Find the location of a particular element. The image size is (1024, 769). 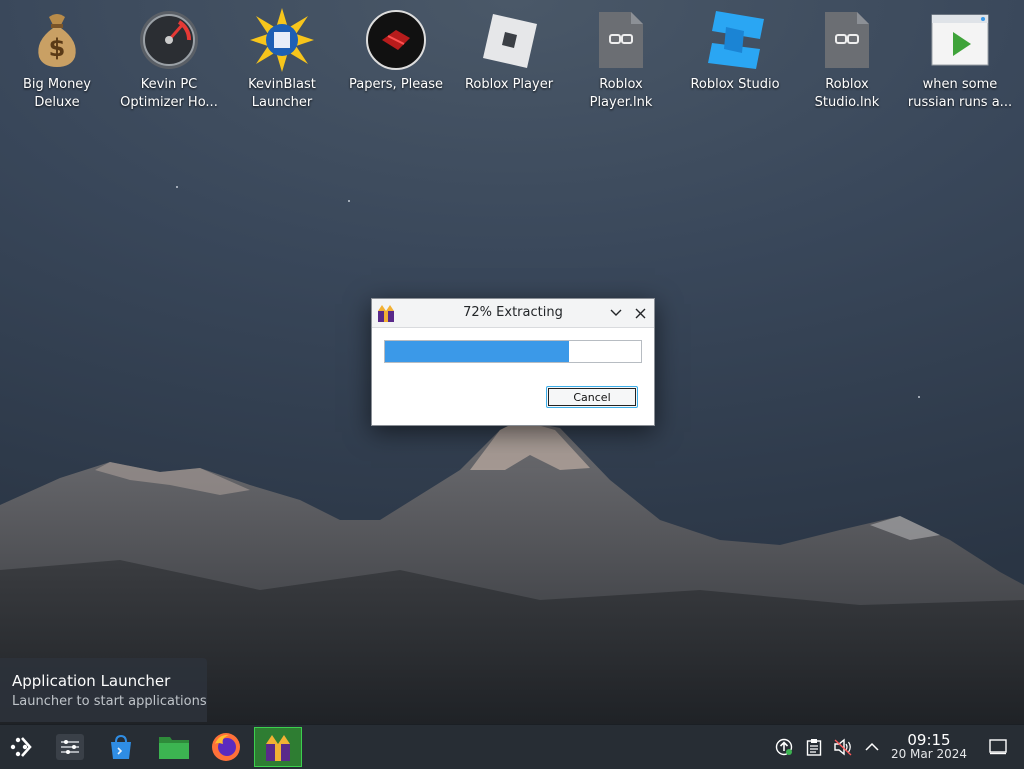

close-icon is located at coordinates (640, 313).